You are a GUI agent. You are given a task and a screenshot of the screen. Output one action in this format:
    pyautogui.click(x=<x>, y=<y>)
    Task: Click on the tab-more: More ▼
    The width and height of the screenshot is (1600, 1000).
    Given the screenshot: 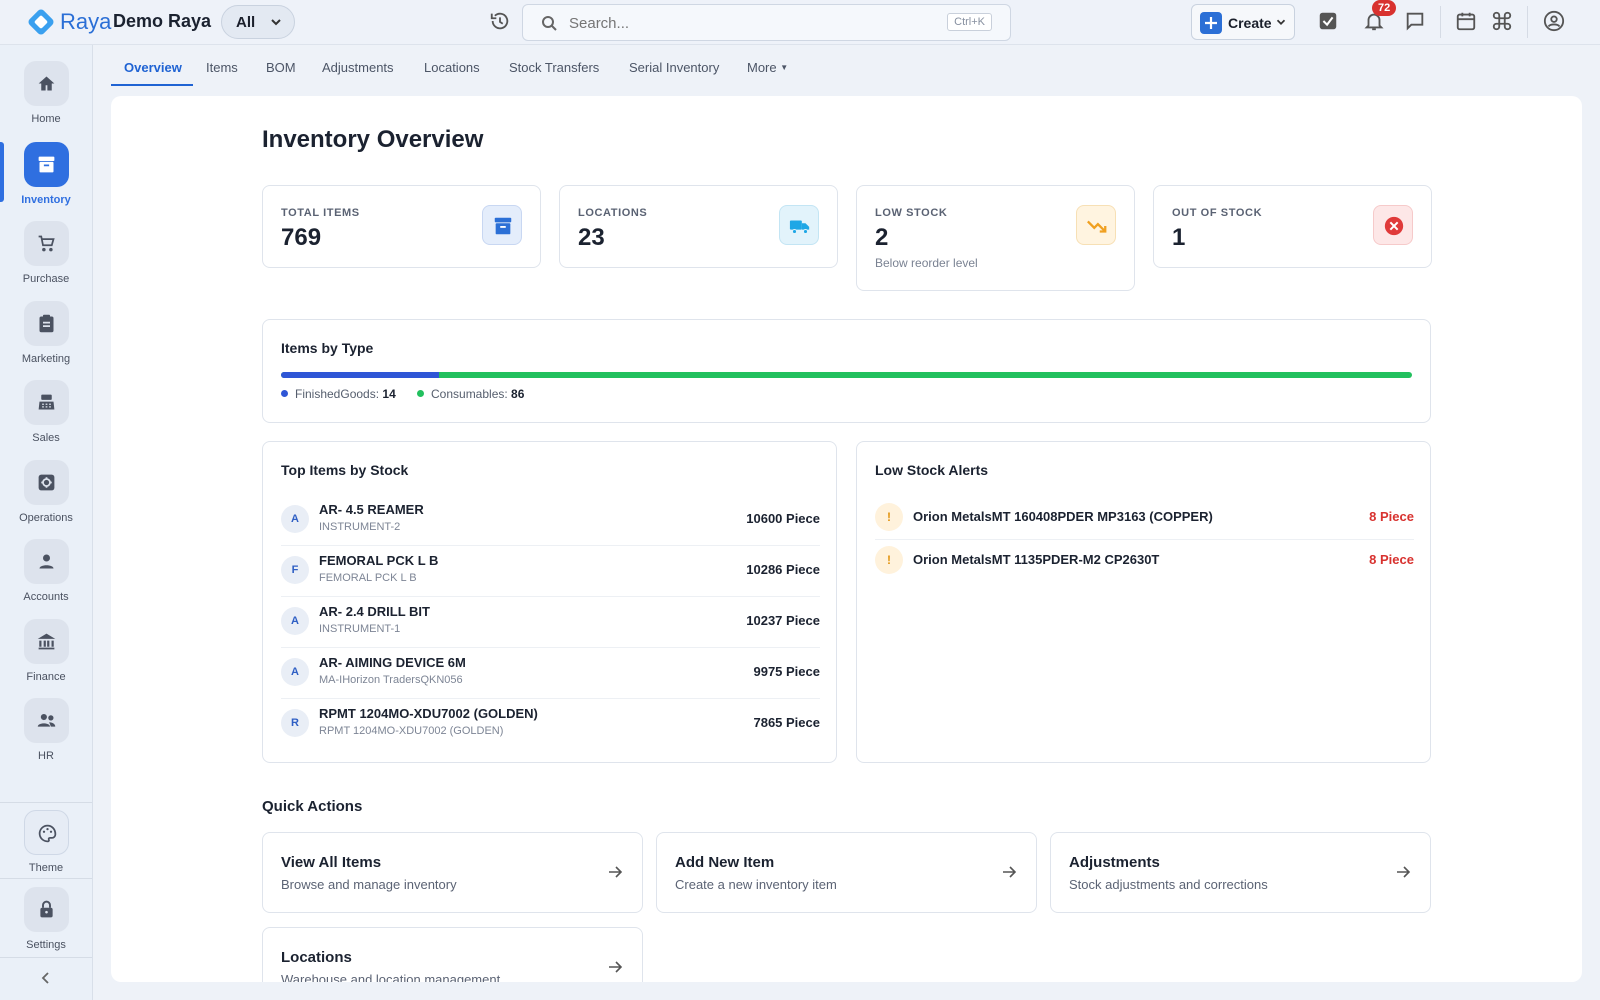 What is the action you would take?
    pyautogui.click(x=767, y=67)
    